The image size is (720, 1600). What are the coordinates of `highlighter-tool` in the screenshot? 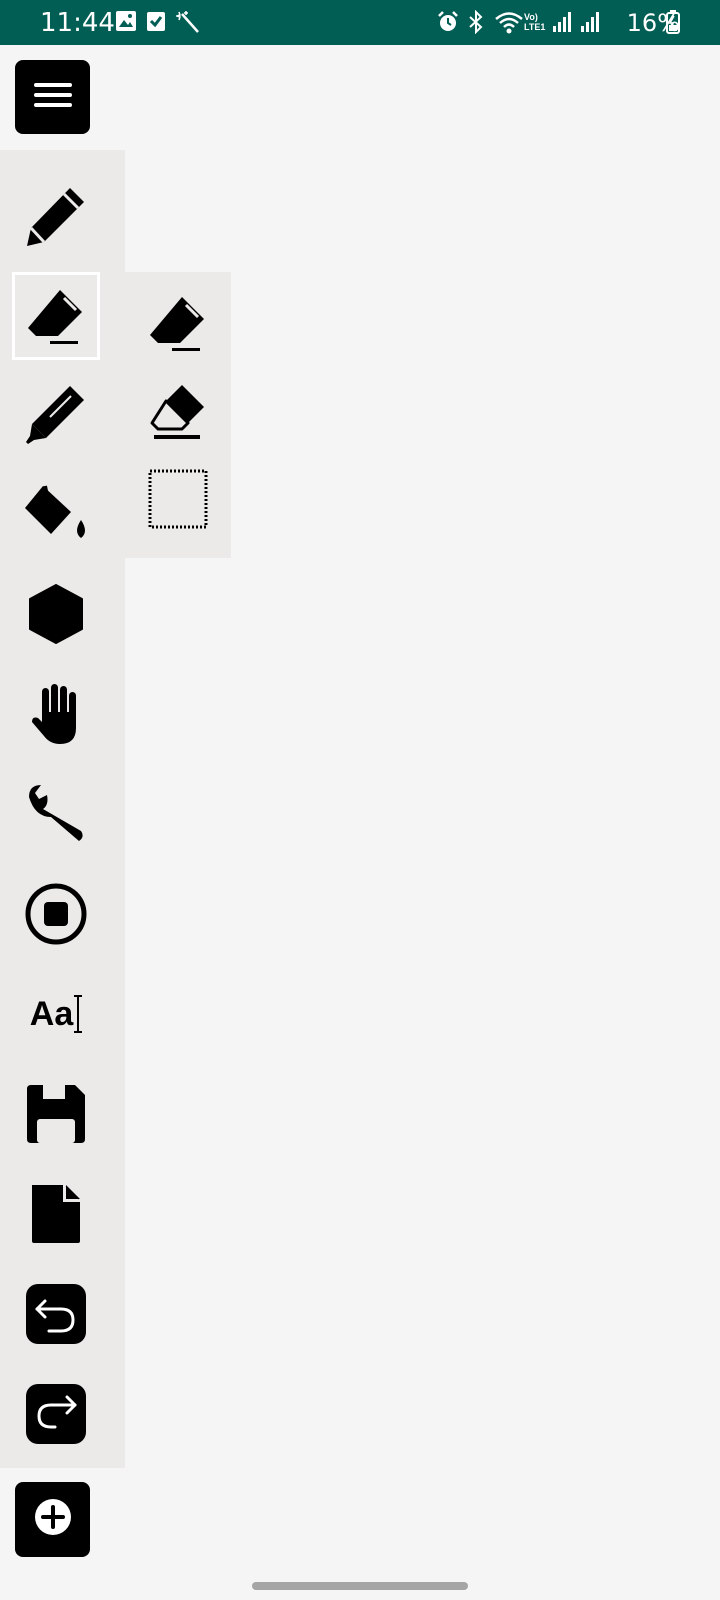 It's located at (56, 414).